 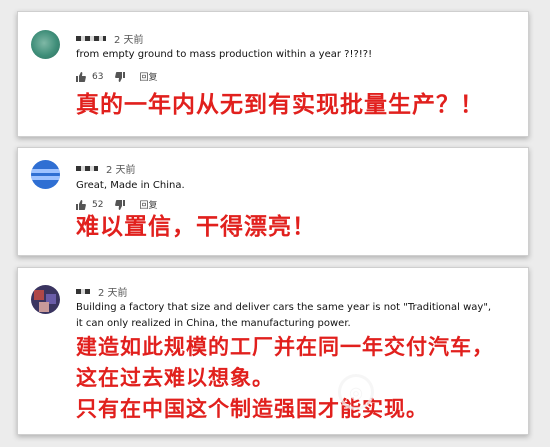 I want to click on watermark-logo-icon: ◎, so click(x=356, y=392).